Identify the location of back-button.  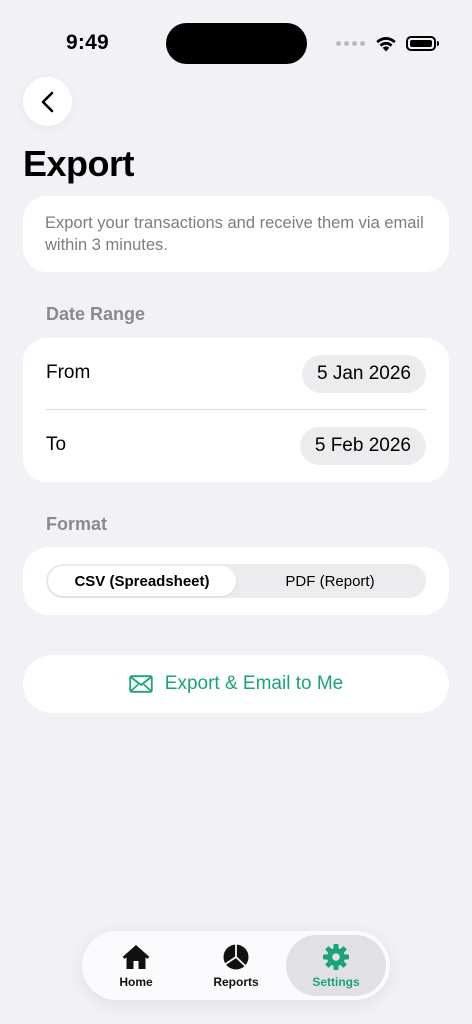
(47, 101).